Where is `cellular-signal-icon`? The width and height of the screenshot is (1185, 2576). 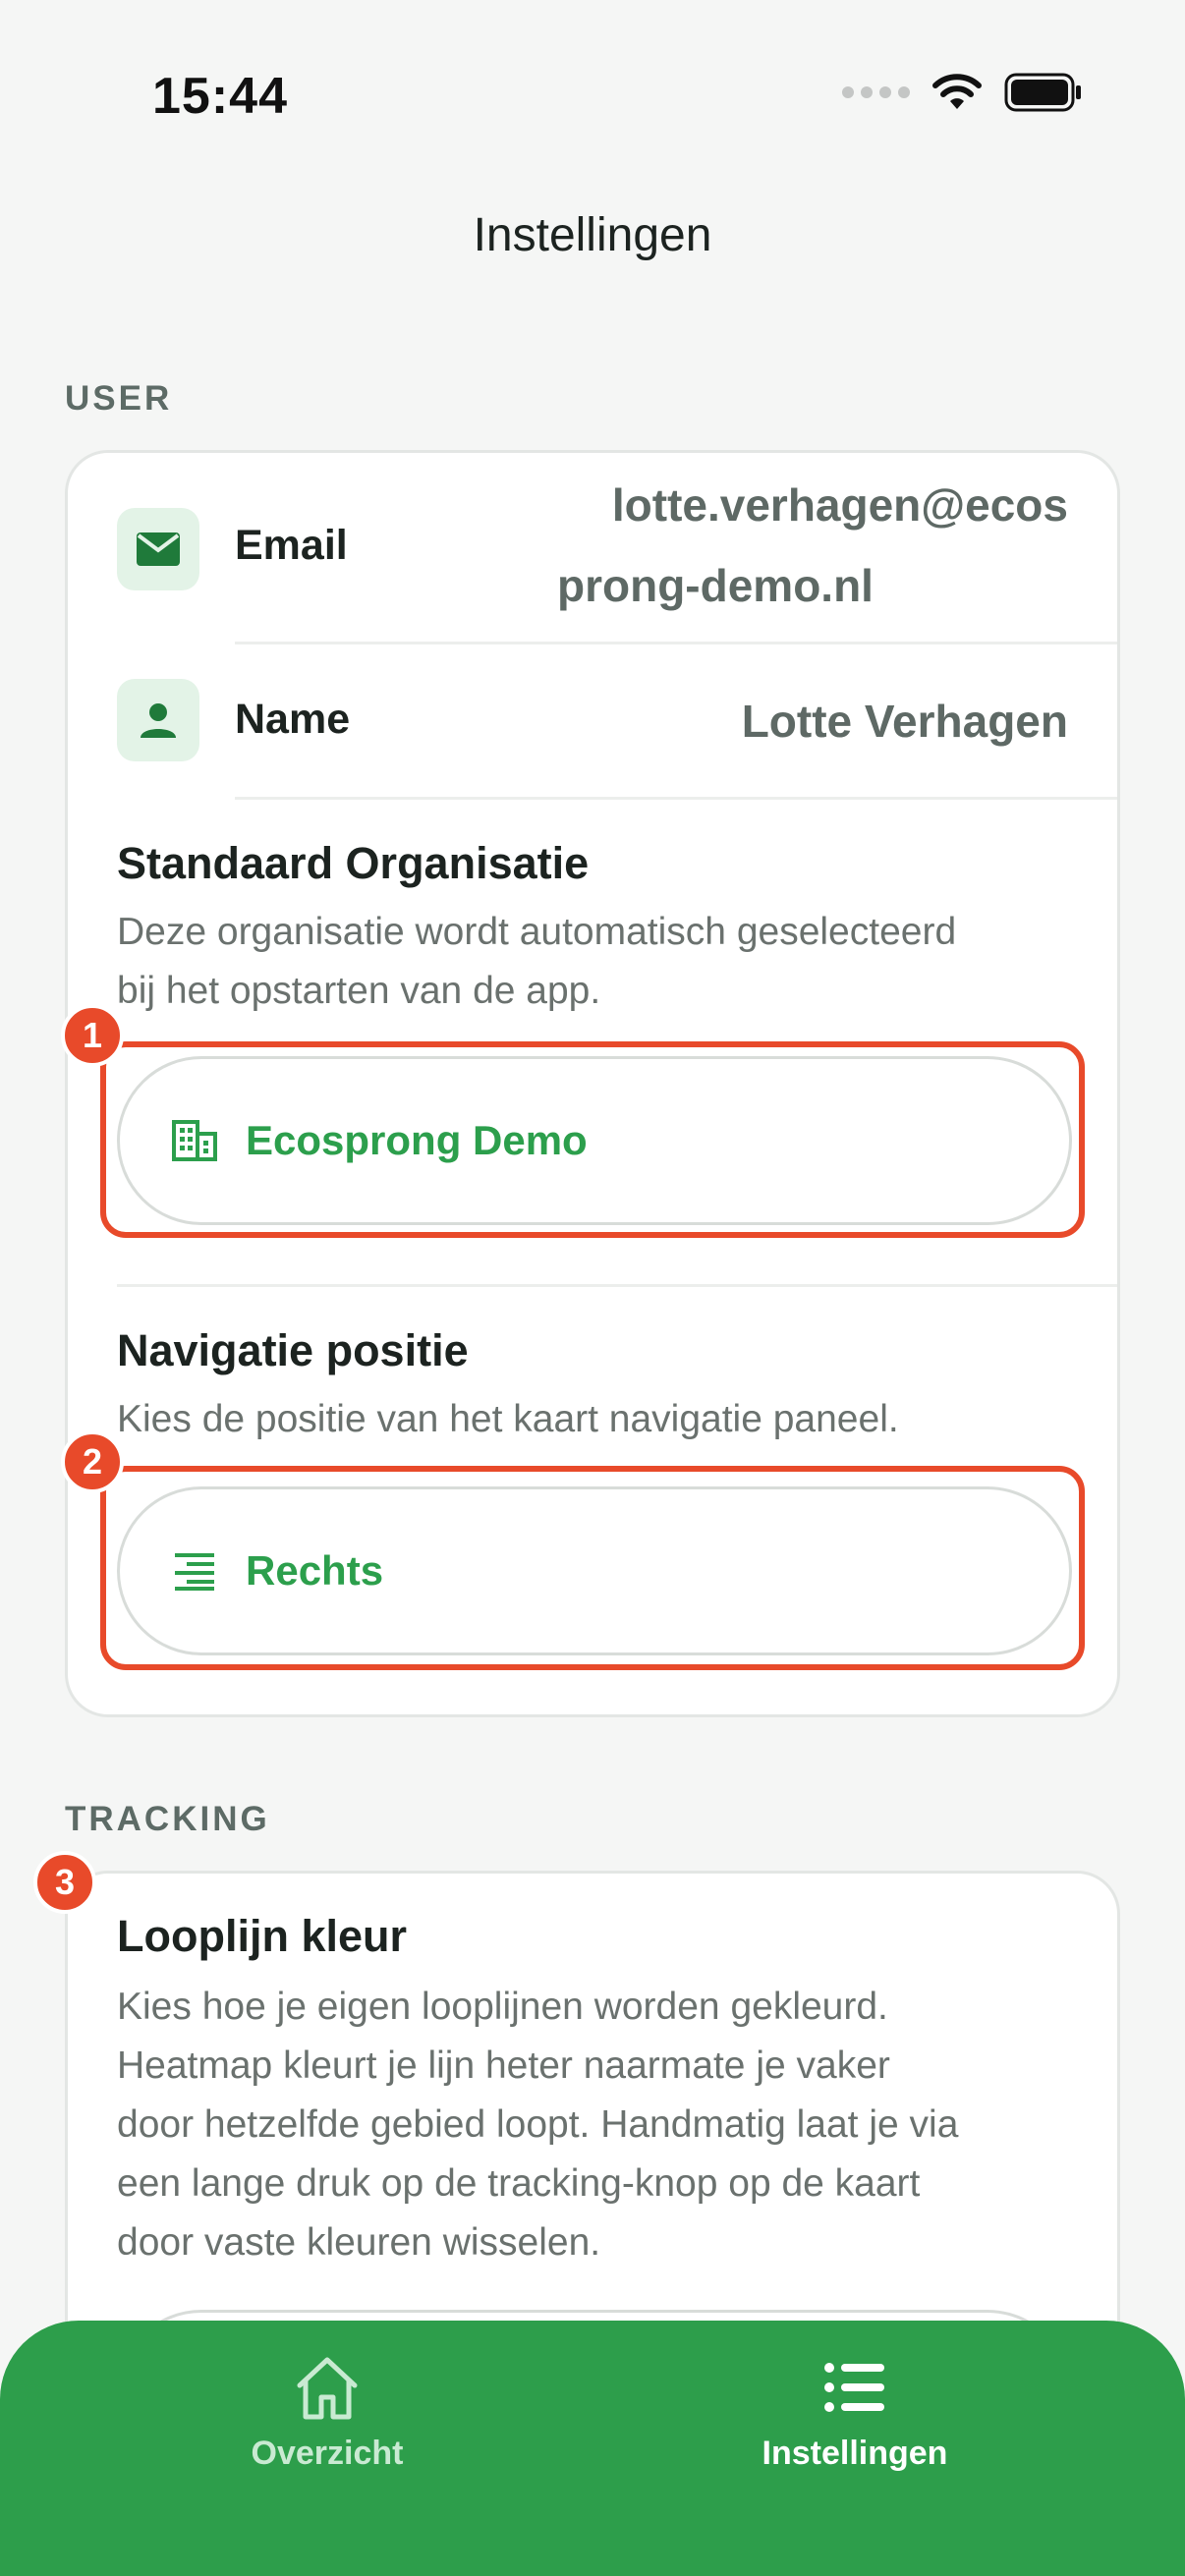 cellular-signal-icon is located at coordinates (876, 92).